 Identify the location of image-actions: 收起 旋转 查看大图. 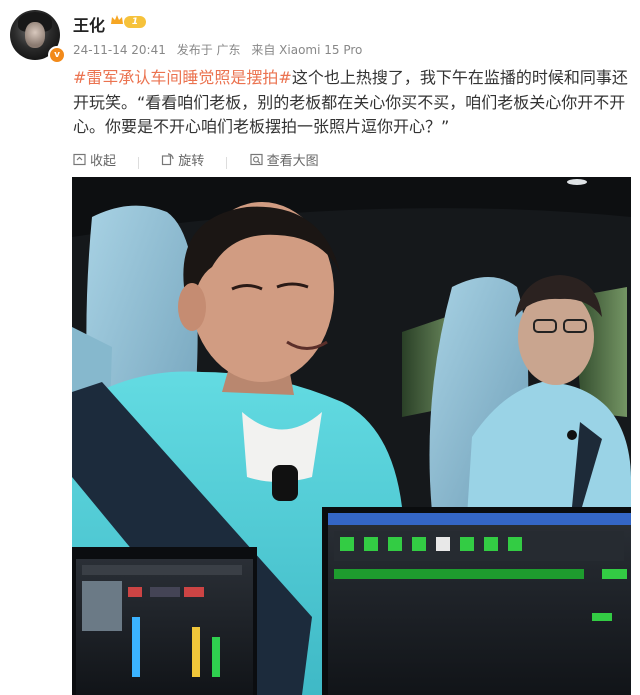
(205, 160).